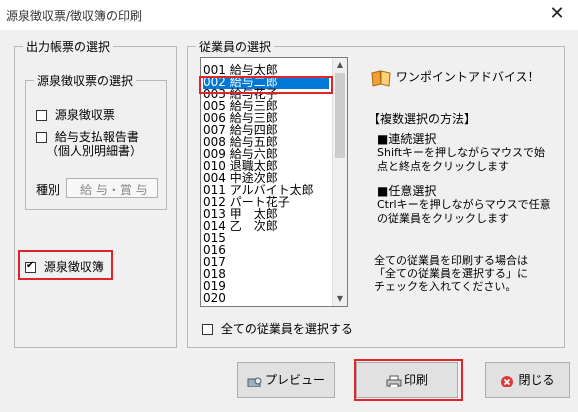 The image size is (578, 412). Describe the element at coordinates (68, 46) in the screenshot. I see `output-group-title: 出力帳票の選択` at that location.